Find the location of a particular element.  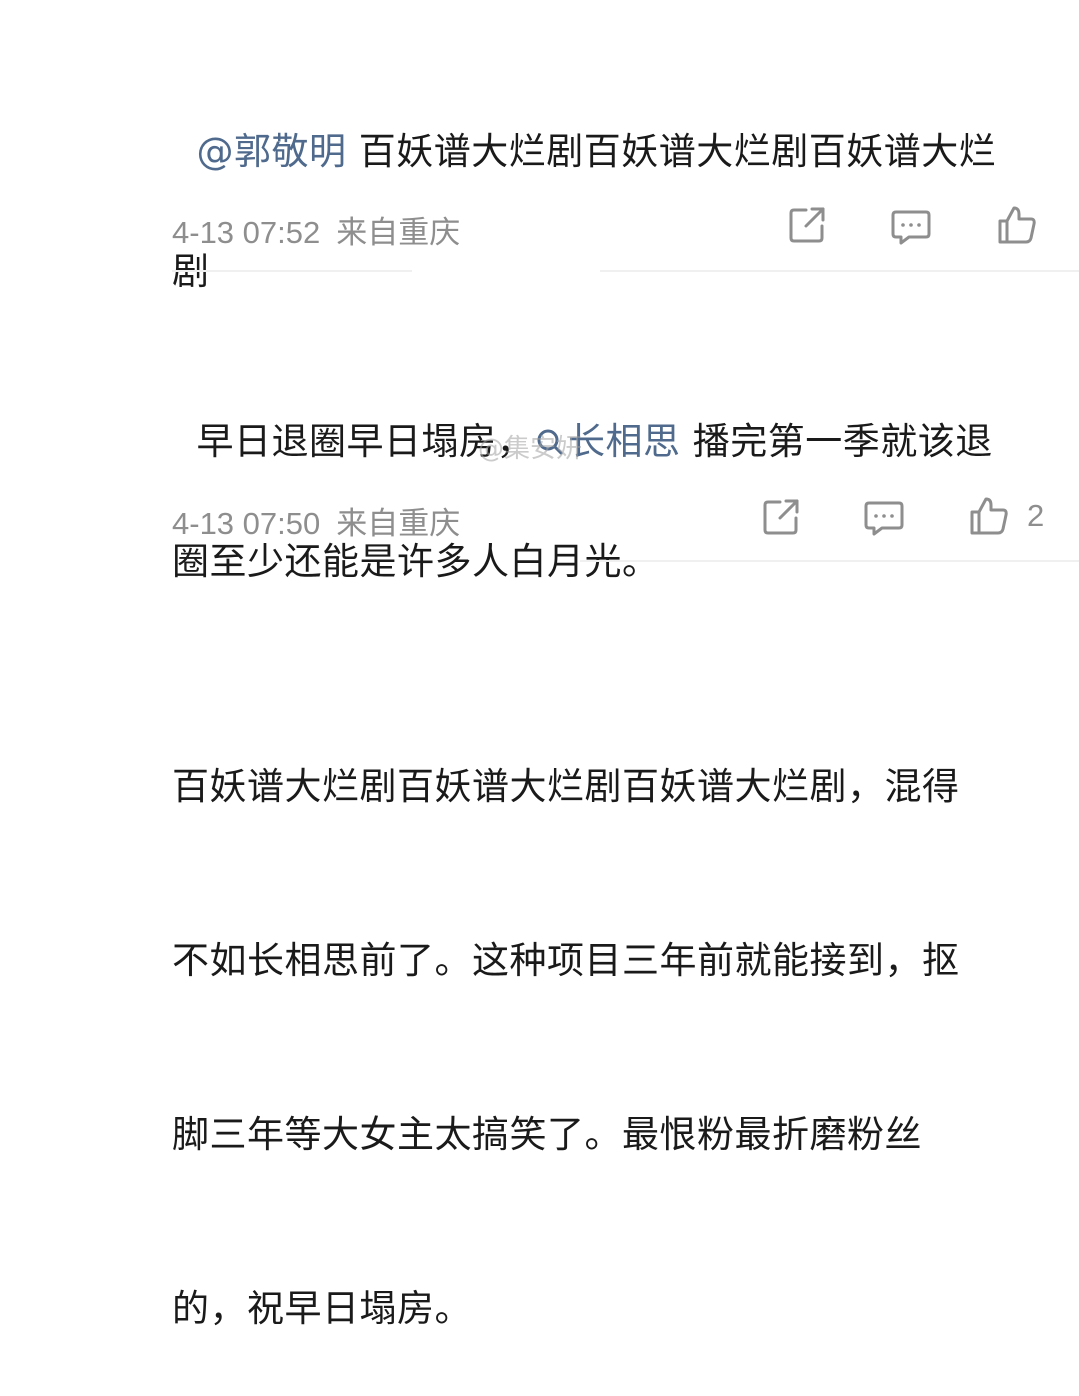

mention-link: @郭敬明 is located at coordinates (272, 151).